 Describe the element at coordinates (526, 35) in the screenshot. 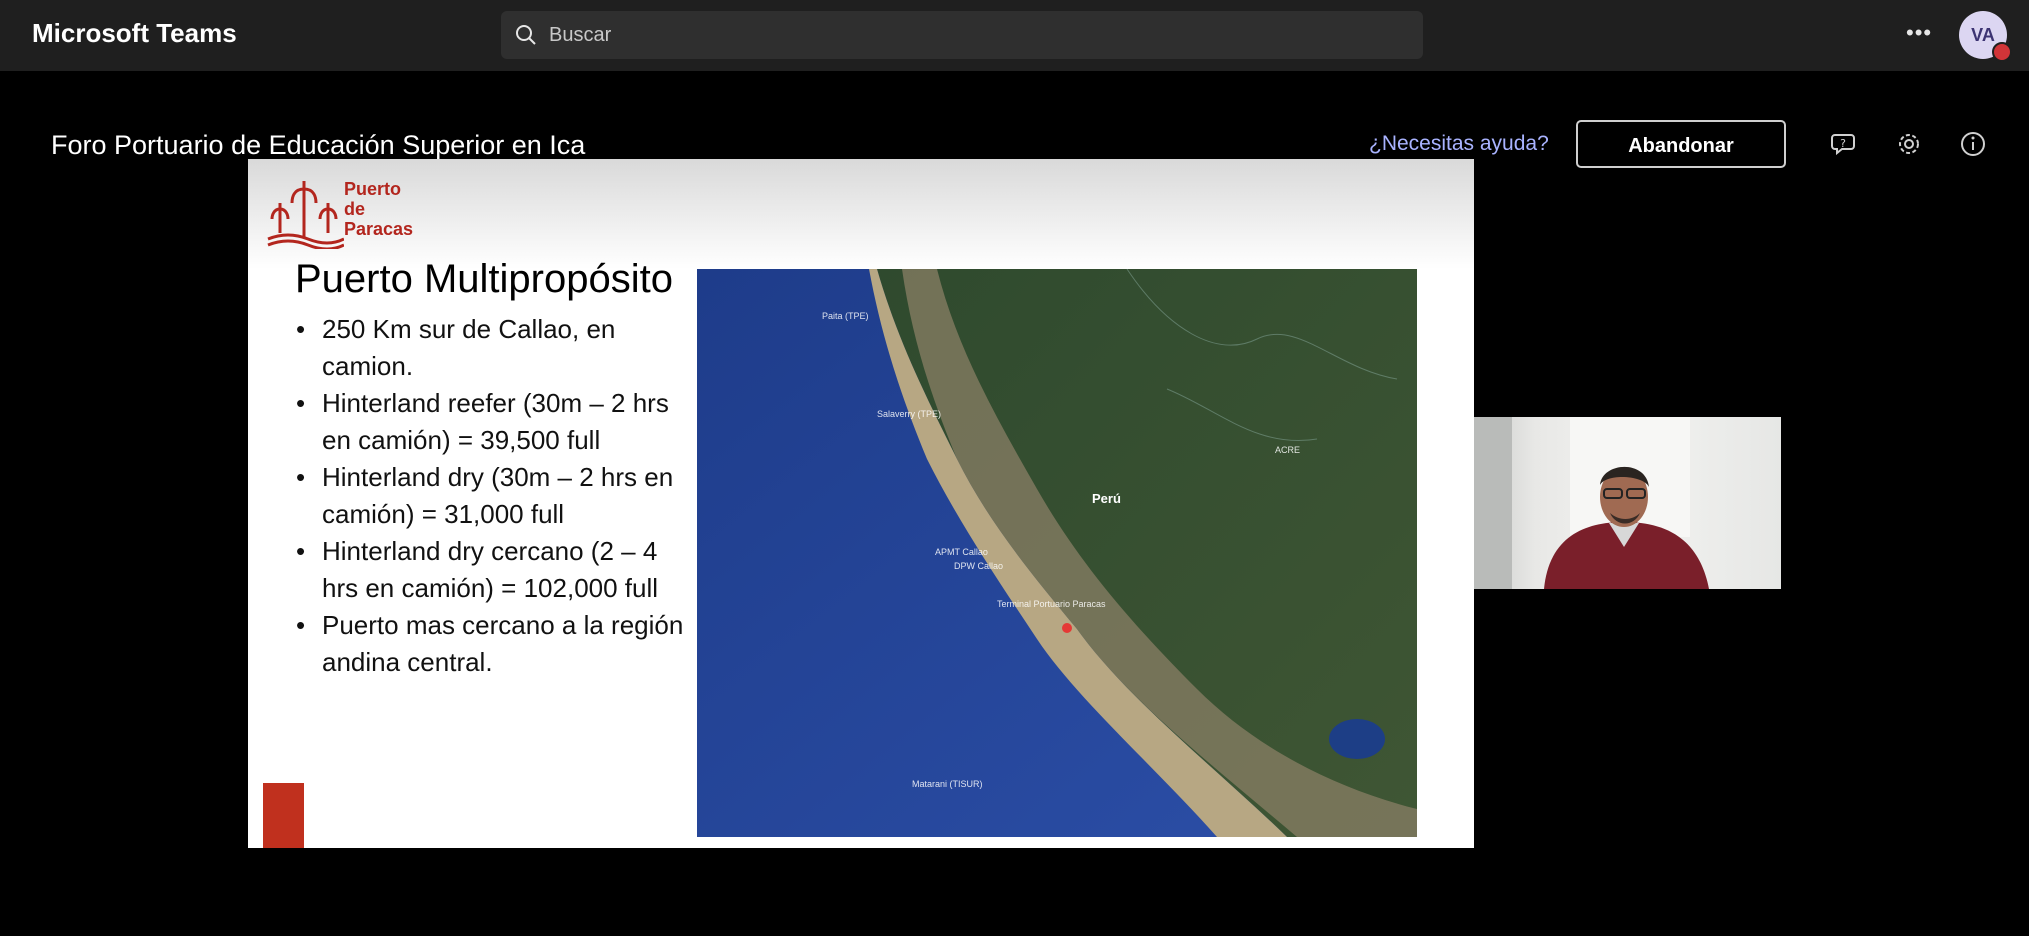

I see `search-icon` at that location.